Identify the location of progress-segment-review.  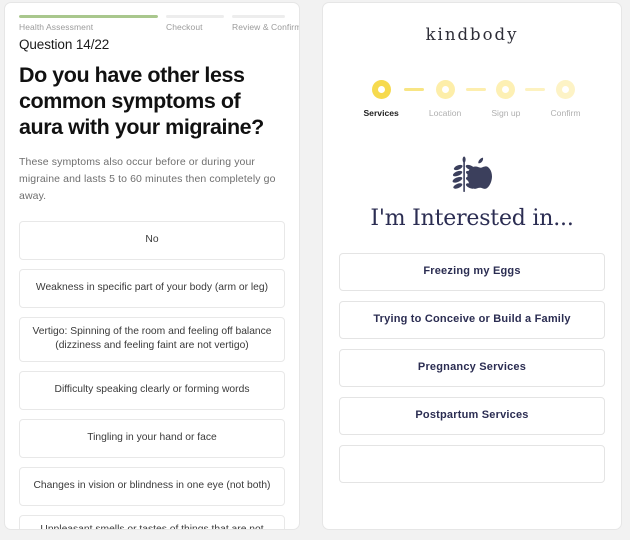
(258, 16).